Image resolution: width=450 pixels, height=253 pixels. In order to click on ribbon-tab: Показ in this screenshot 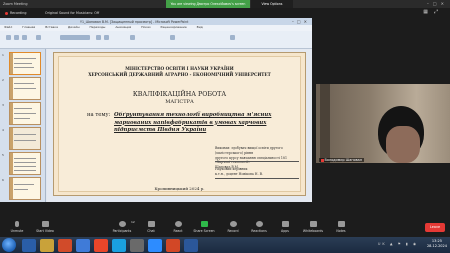, I will do `click(145, 27)`.